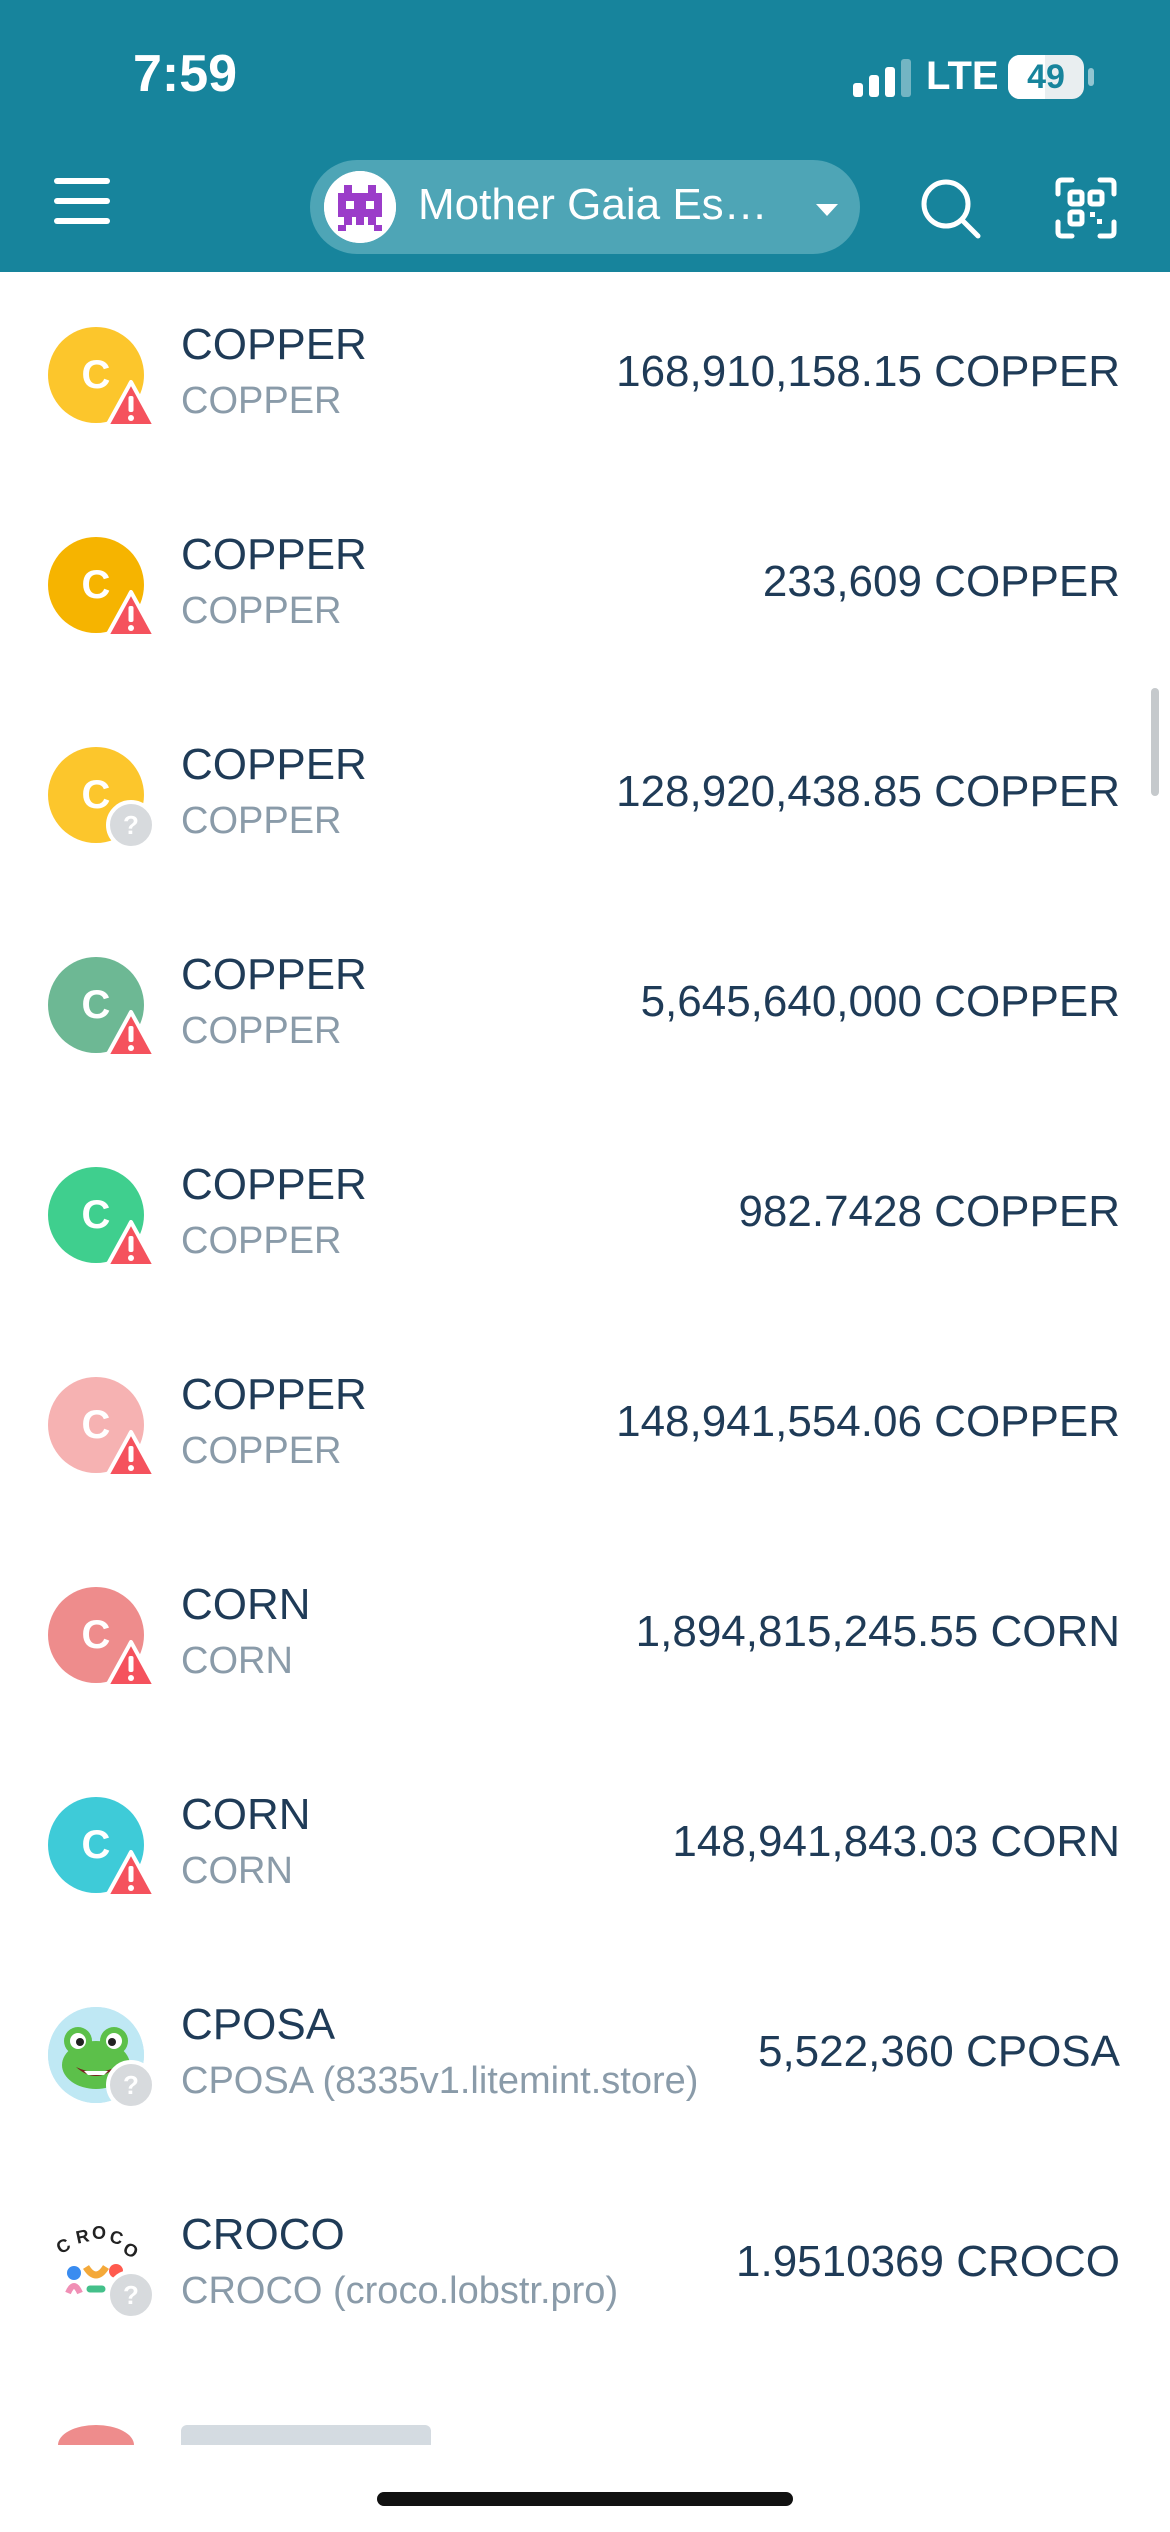 The image size is (1170, 2532). I want to click on asset-balance: 148,941,843.03 CORN, so click(896, 1841).